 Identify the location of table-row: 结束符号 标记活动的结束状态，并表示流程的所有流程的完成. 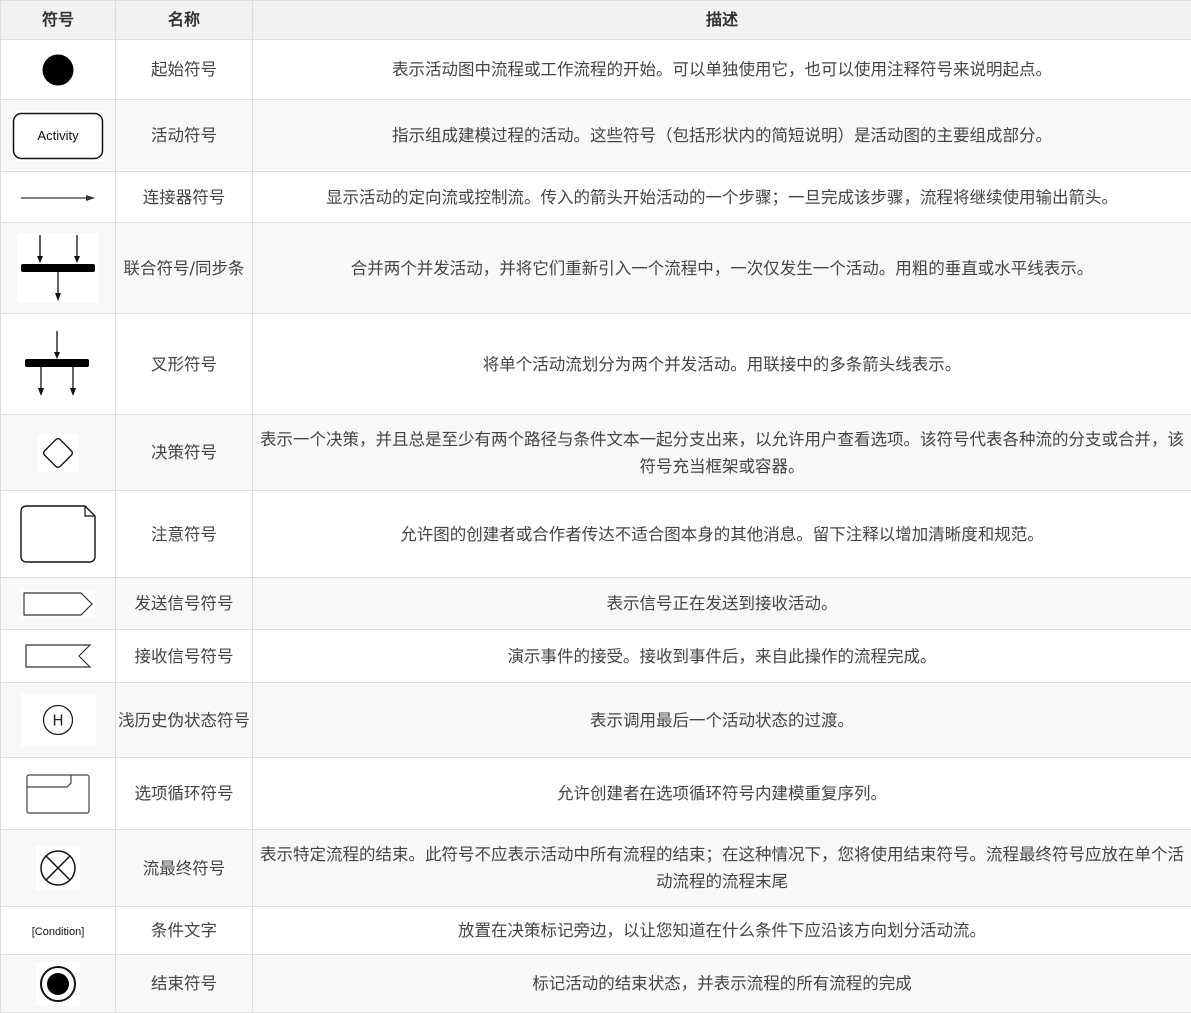
(596, 984).